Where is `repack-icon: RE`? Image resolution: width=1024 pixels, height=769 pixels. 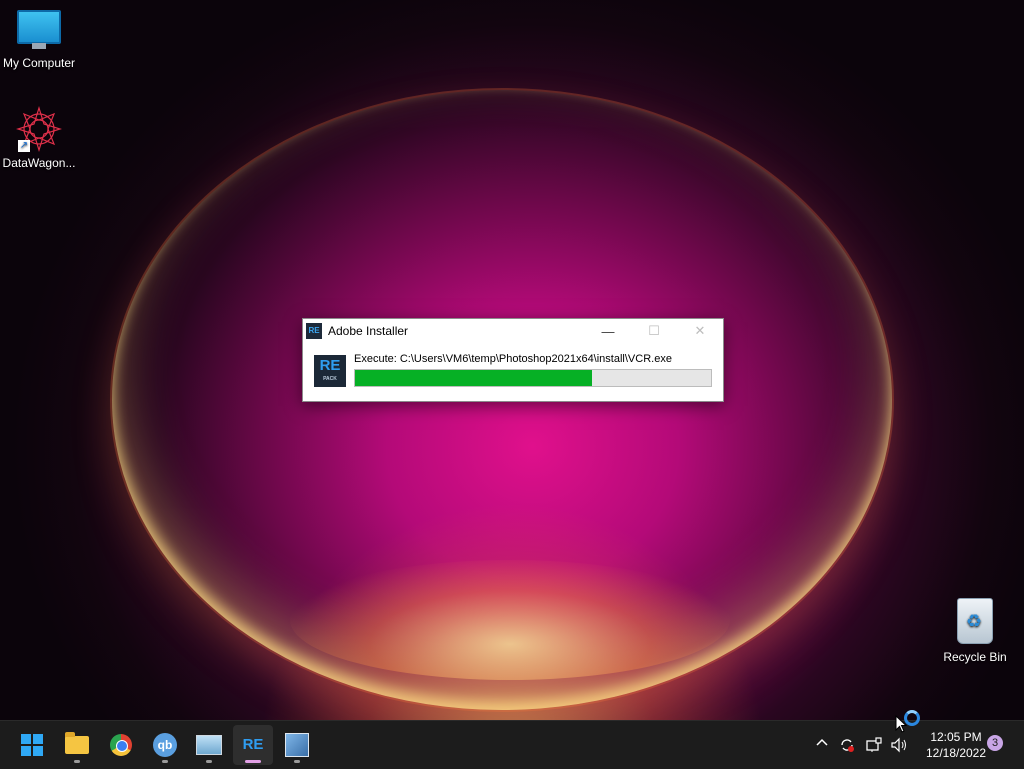 repack-icon: RE is located at coordinates (253, 744).